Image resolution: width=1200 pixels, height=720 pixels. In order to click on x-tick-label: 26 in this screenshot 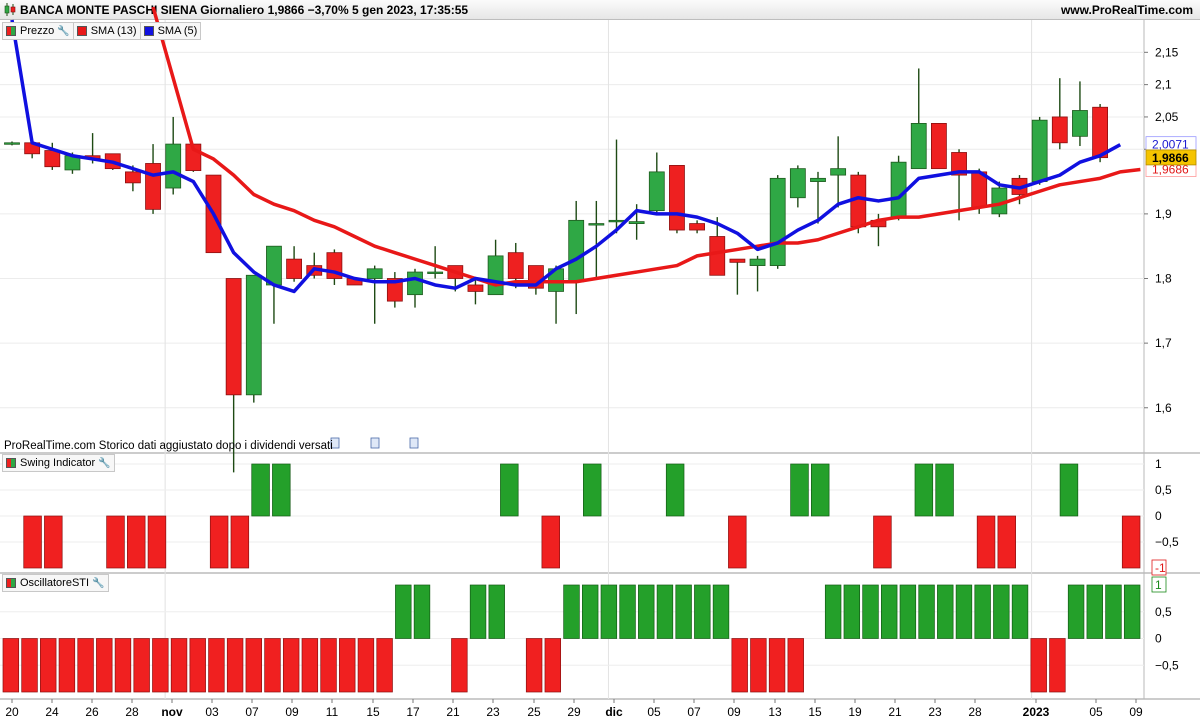, I will do `click(92, 712)`.